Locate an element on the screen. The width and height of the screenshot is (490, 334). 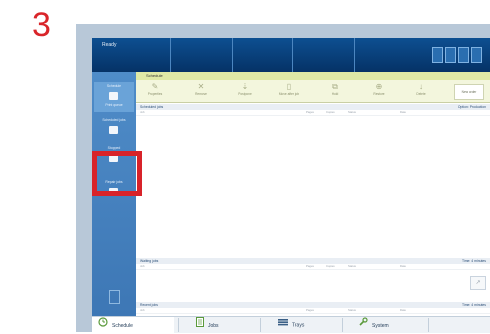
tool-label: Move after job is located at coordinates (289, 94).